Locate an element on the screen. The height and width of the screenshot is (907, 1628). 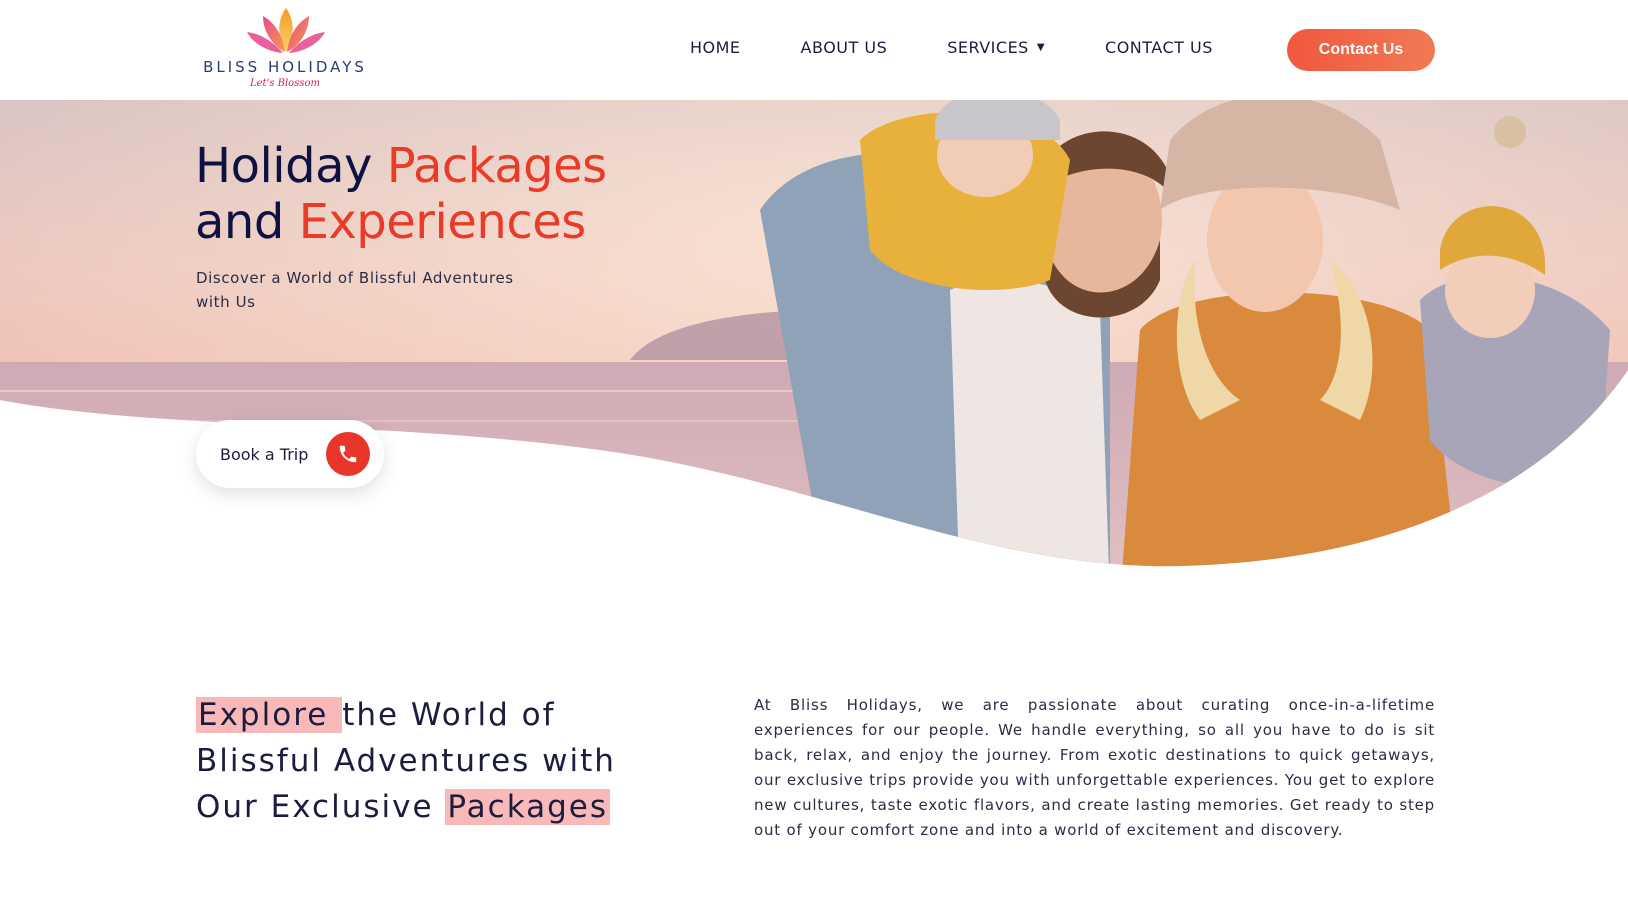
nav-about-us: ABOUT US is located at coordinates (844, 47).